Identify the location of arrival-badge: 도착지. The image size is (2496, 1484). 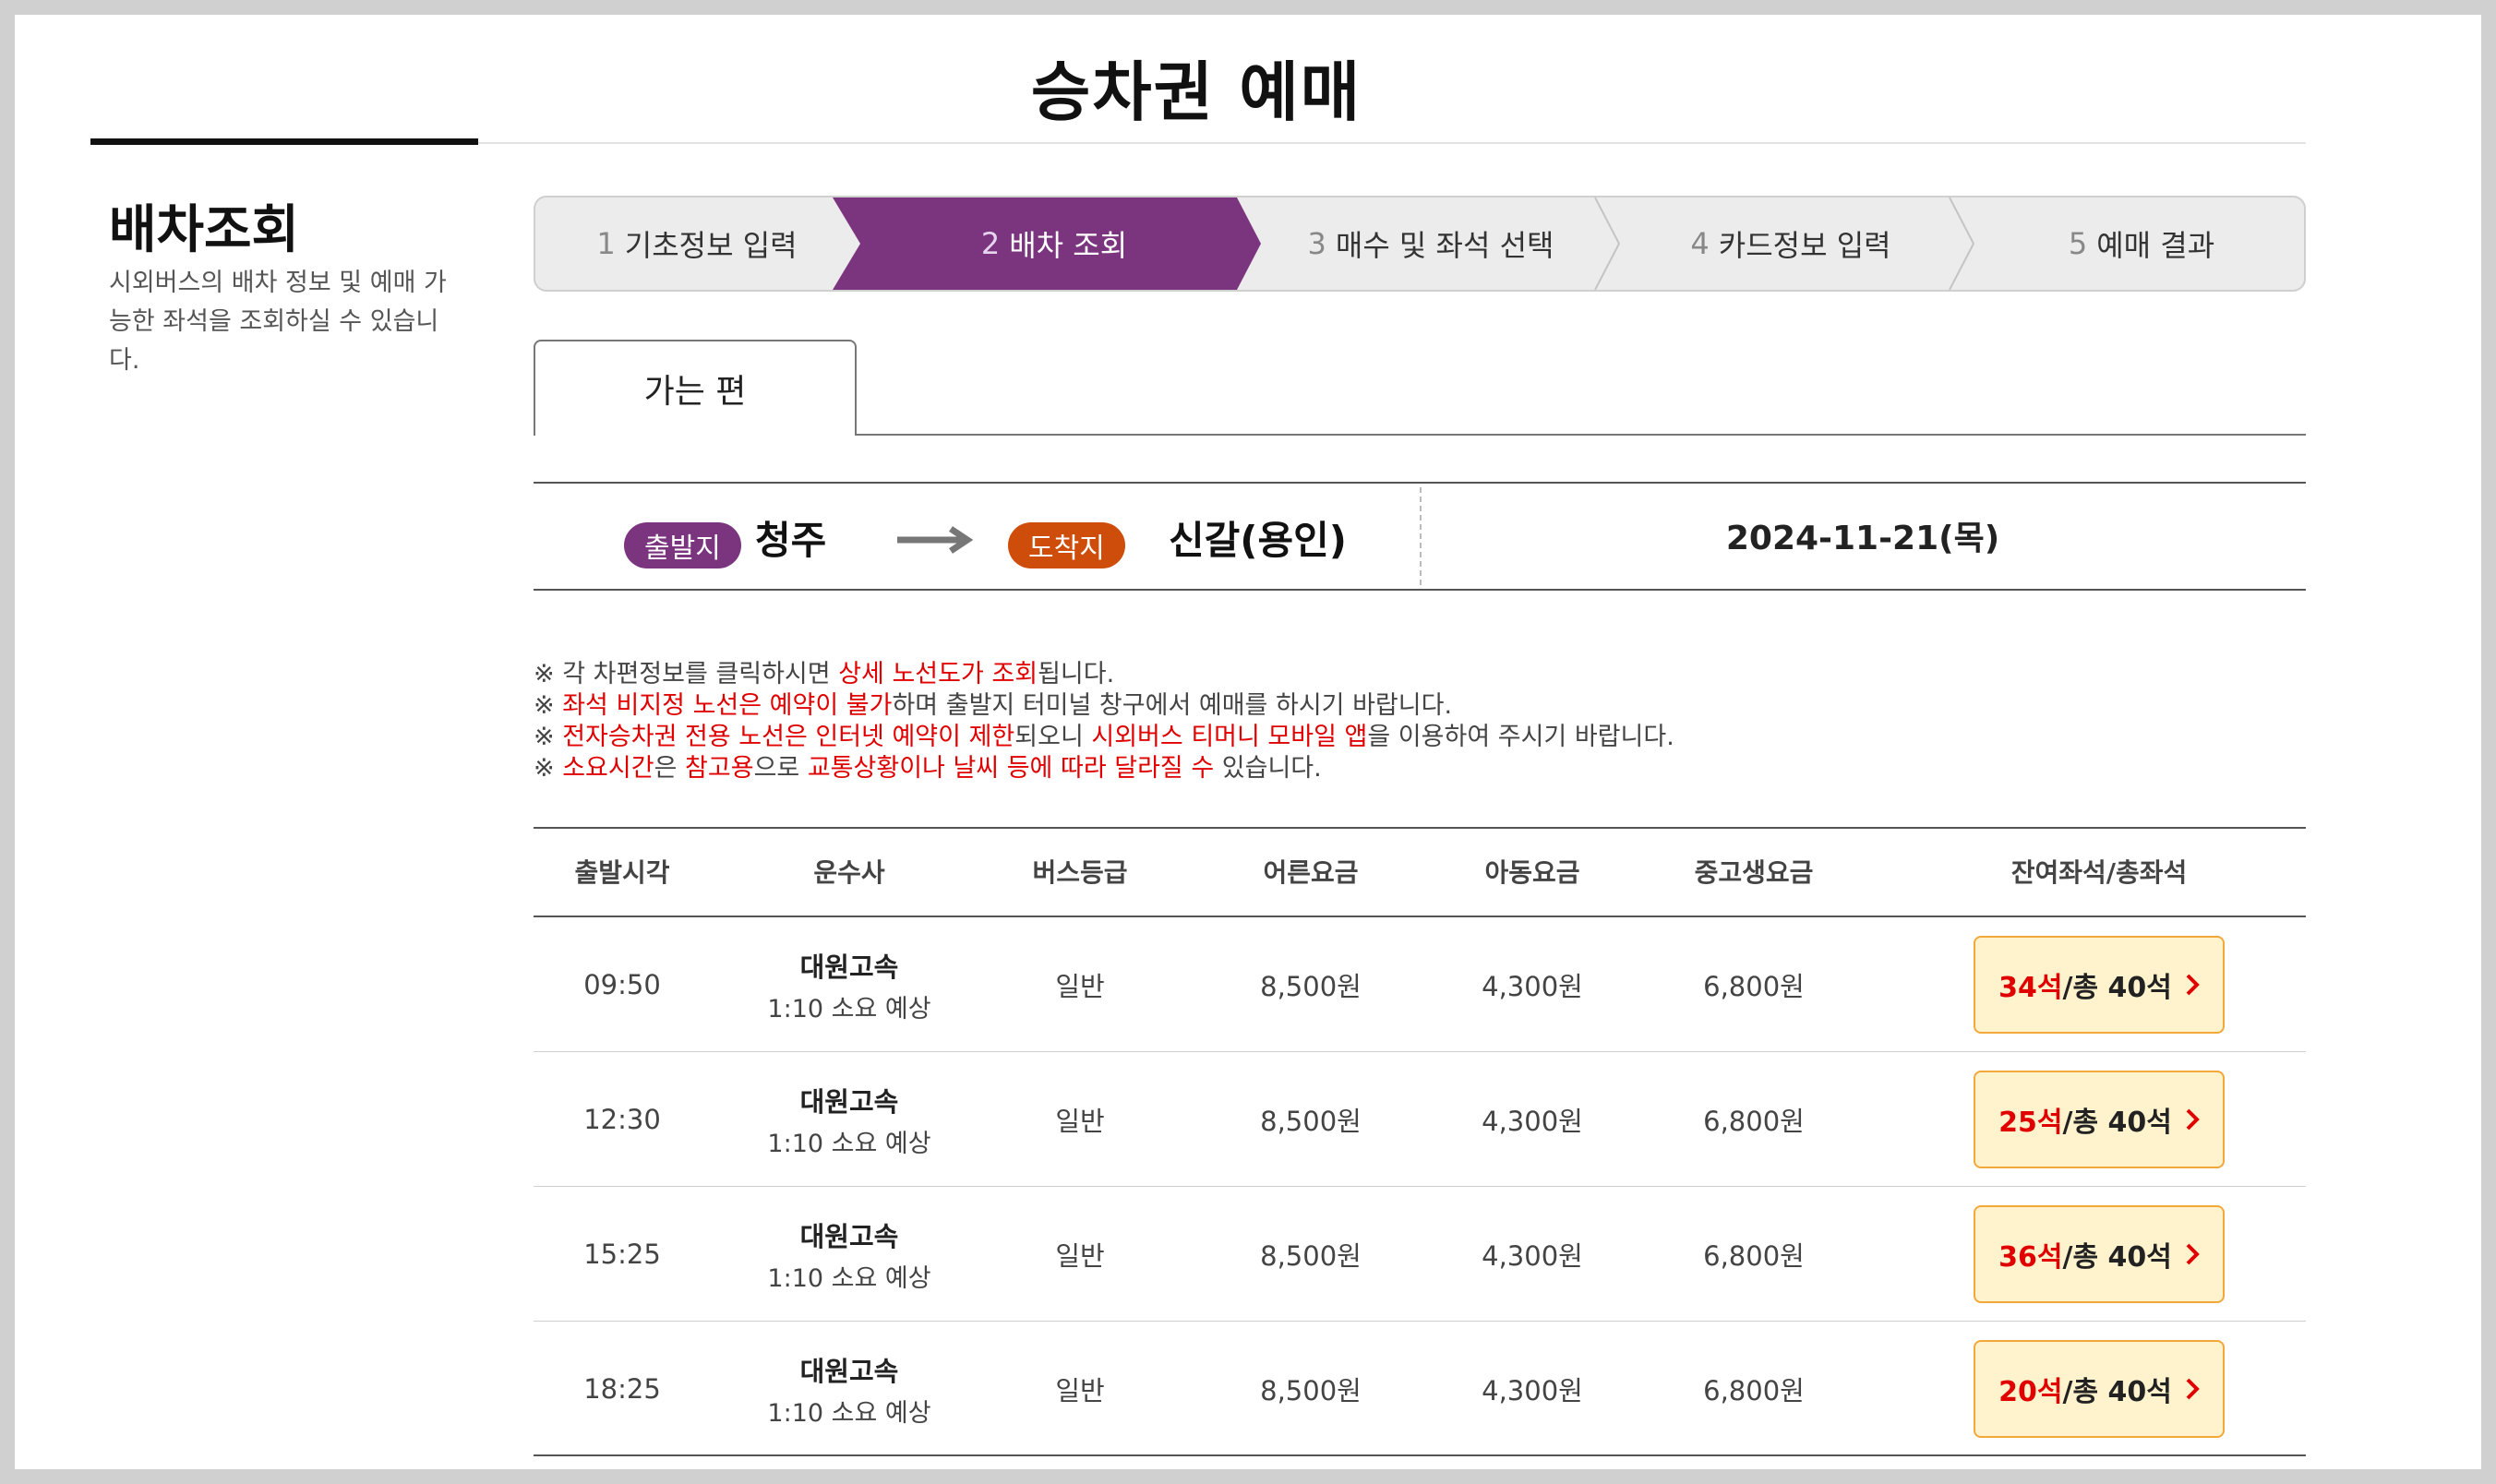
(1066, 545).